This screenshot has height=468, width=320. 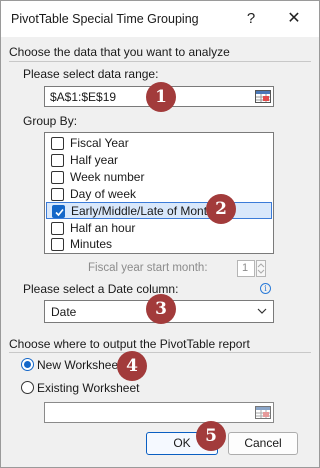 I want to click on group-option-minutes: Minutes, so click(x=159, y=244).